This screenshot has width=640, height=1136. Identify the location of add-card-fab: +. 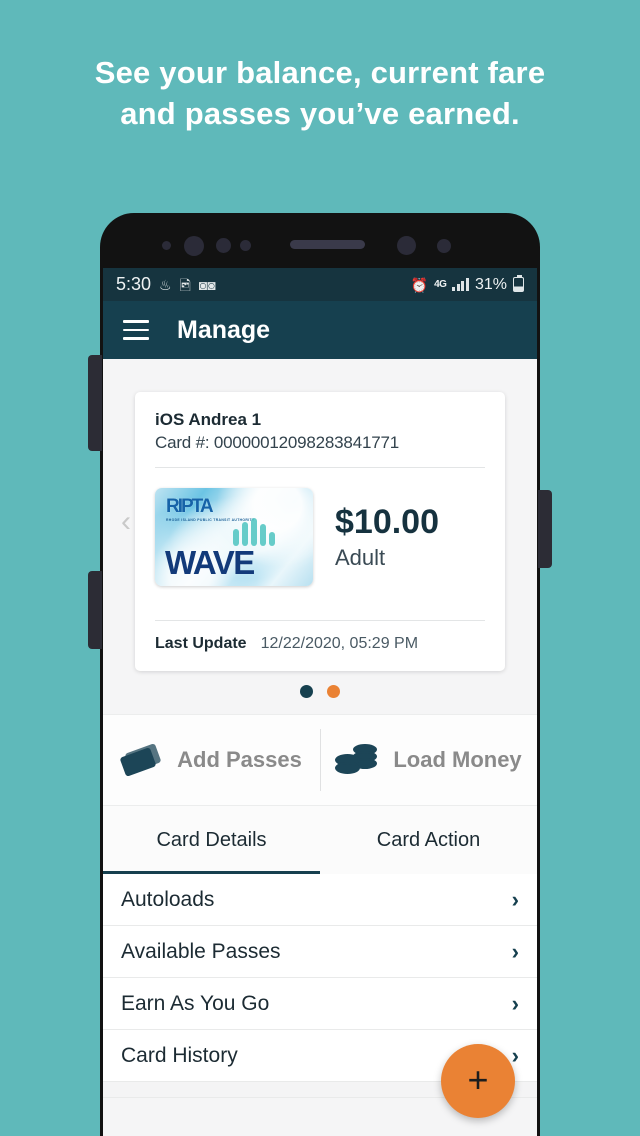
(478, 1081).